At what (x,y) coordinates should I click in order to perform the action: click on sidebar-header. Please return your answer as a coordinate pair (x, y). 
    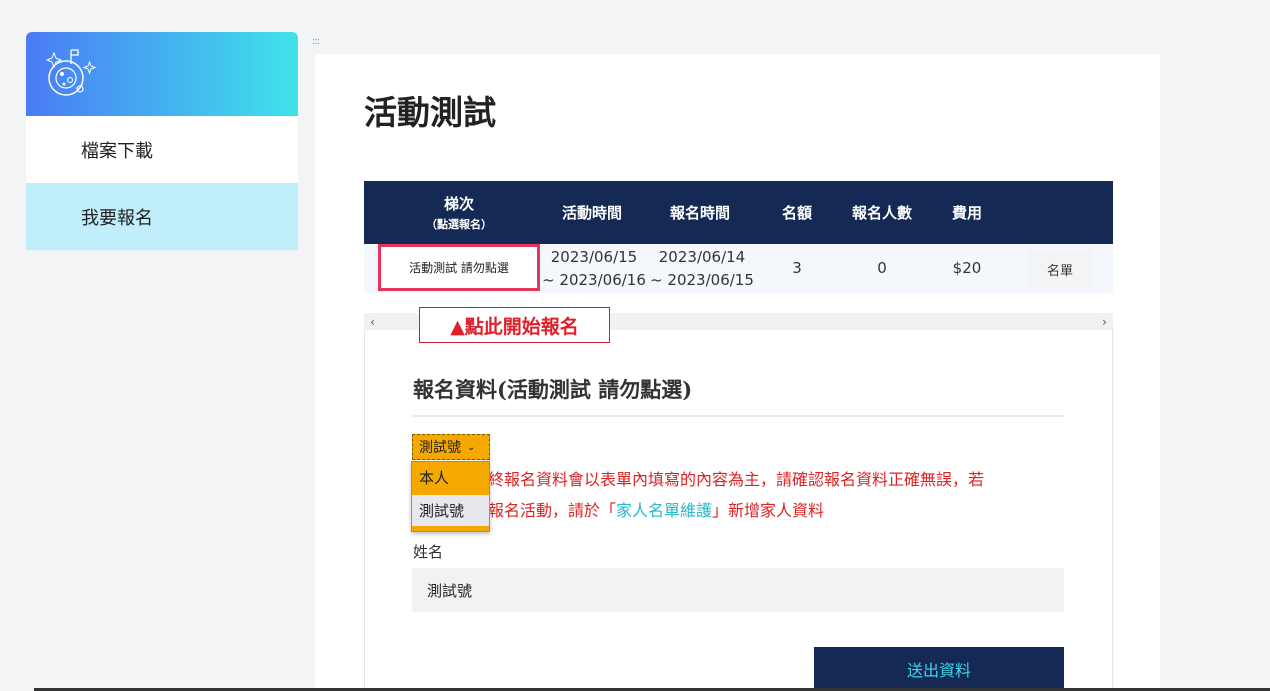
    Looking at the image, I should click on (162, 74).